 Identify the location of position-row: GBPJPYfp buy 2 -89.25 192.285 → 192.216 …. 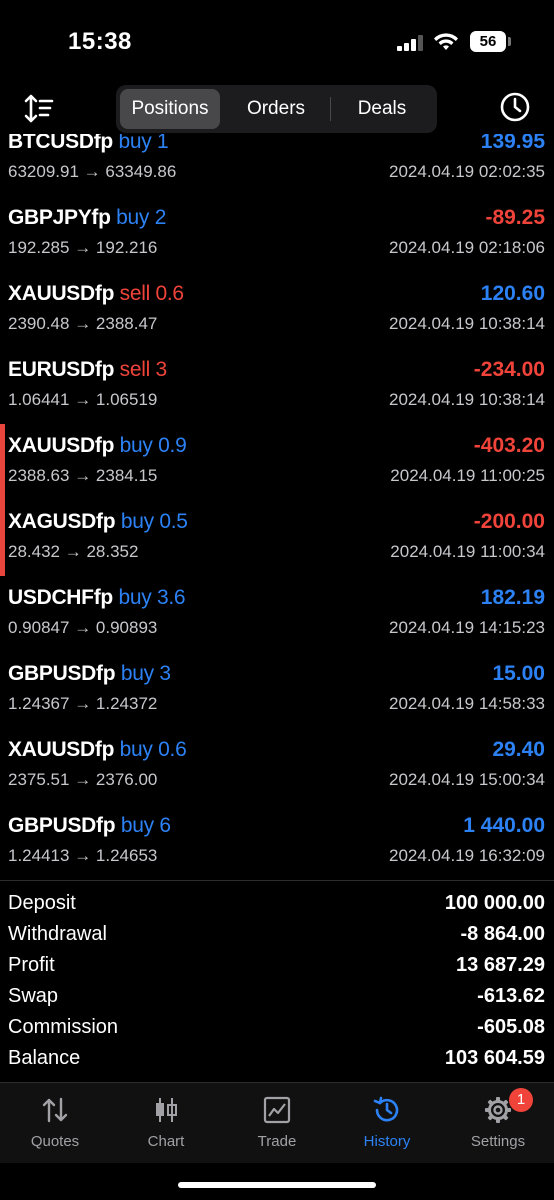
(277, 234).